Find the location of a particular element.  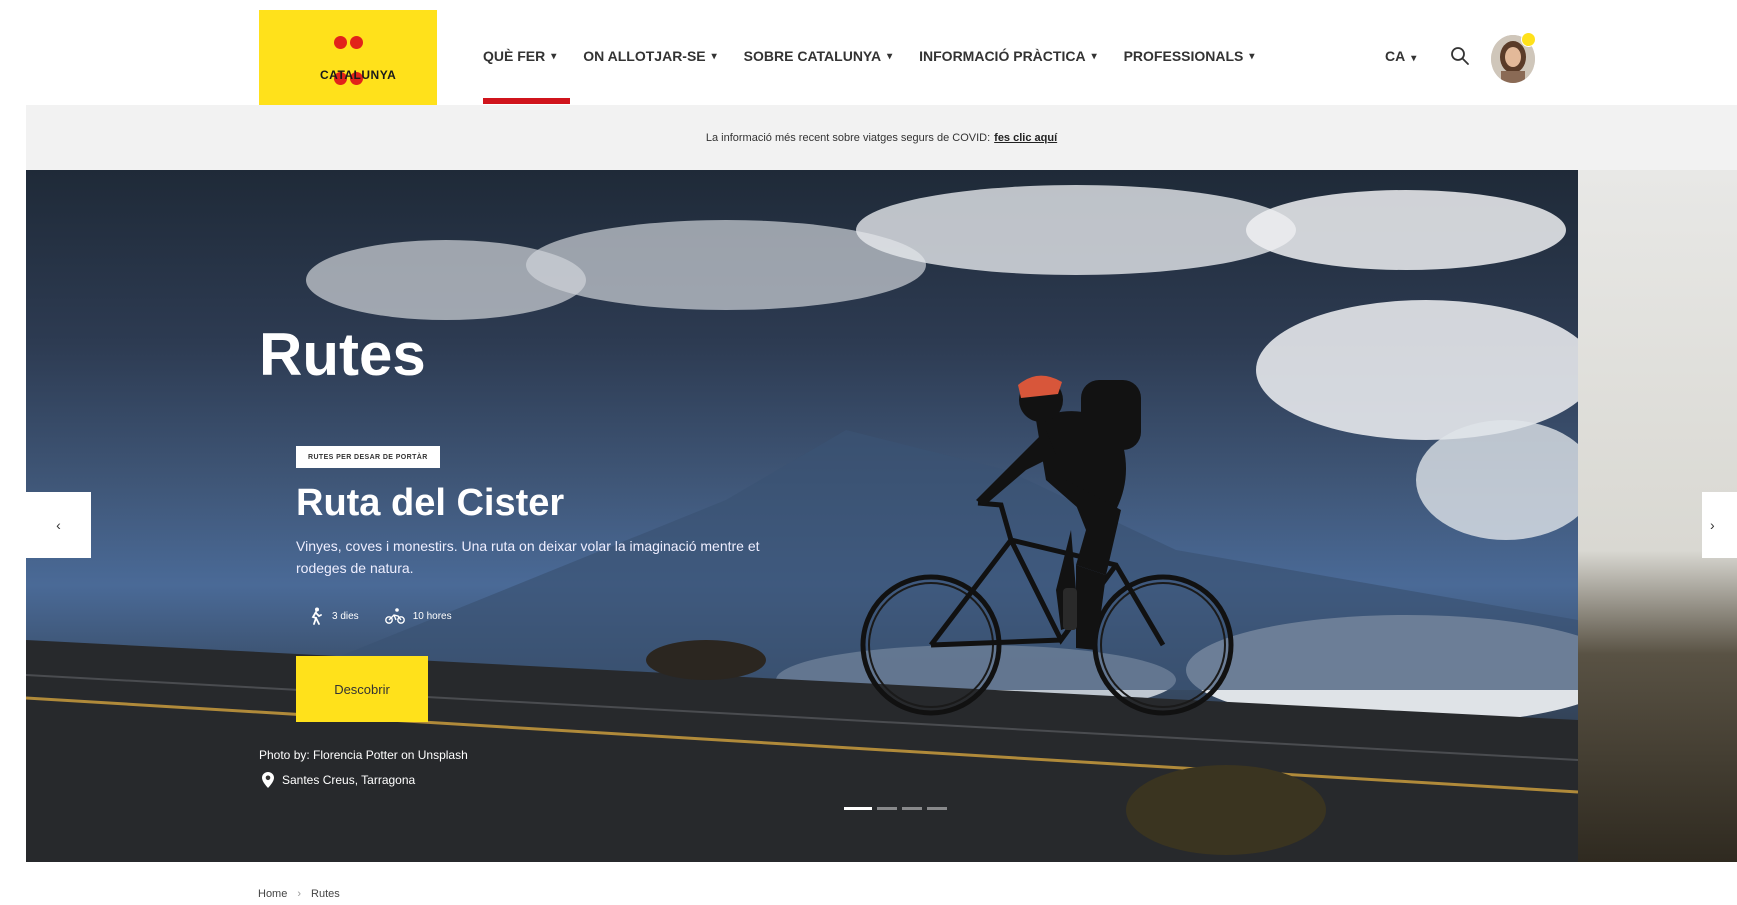

breadcrumb-home: Home is located at coordinates (272, 894).